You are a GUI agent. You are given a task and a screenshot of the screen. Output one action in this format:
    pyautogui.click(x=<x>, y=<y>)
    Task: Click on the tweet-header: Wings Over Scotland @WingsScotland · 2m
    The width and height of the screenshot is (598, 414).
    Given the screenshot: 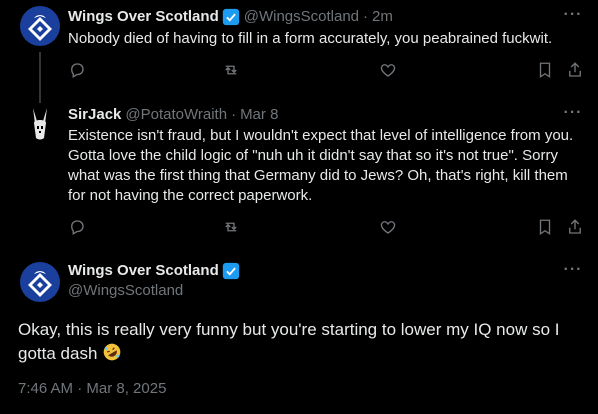 What is the action you would take?
    pyautogui.click(x=230, y=17)
    